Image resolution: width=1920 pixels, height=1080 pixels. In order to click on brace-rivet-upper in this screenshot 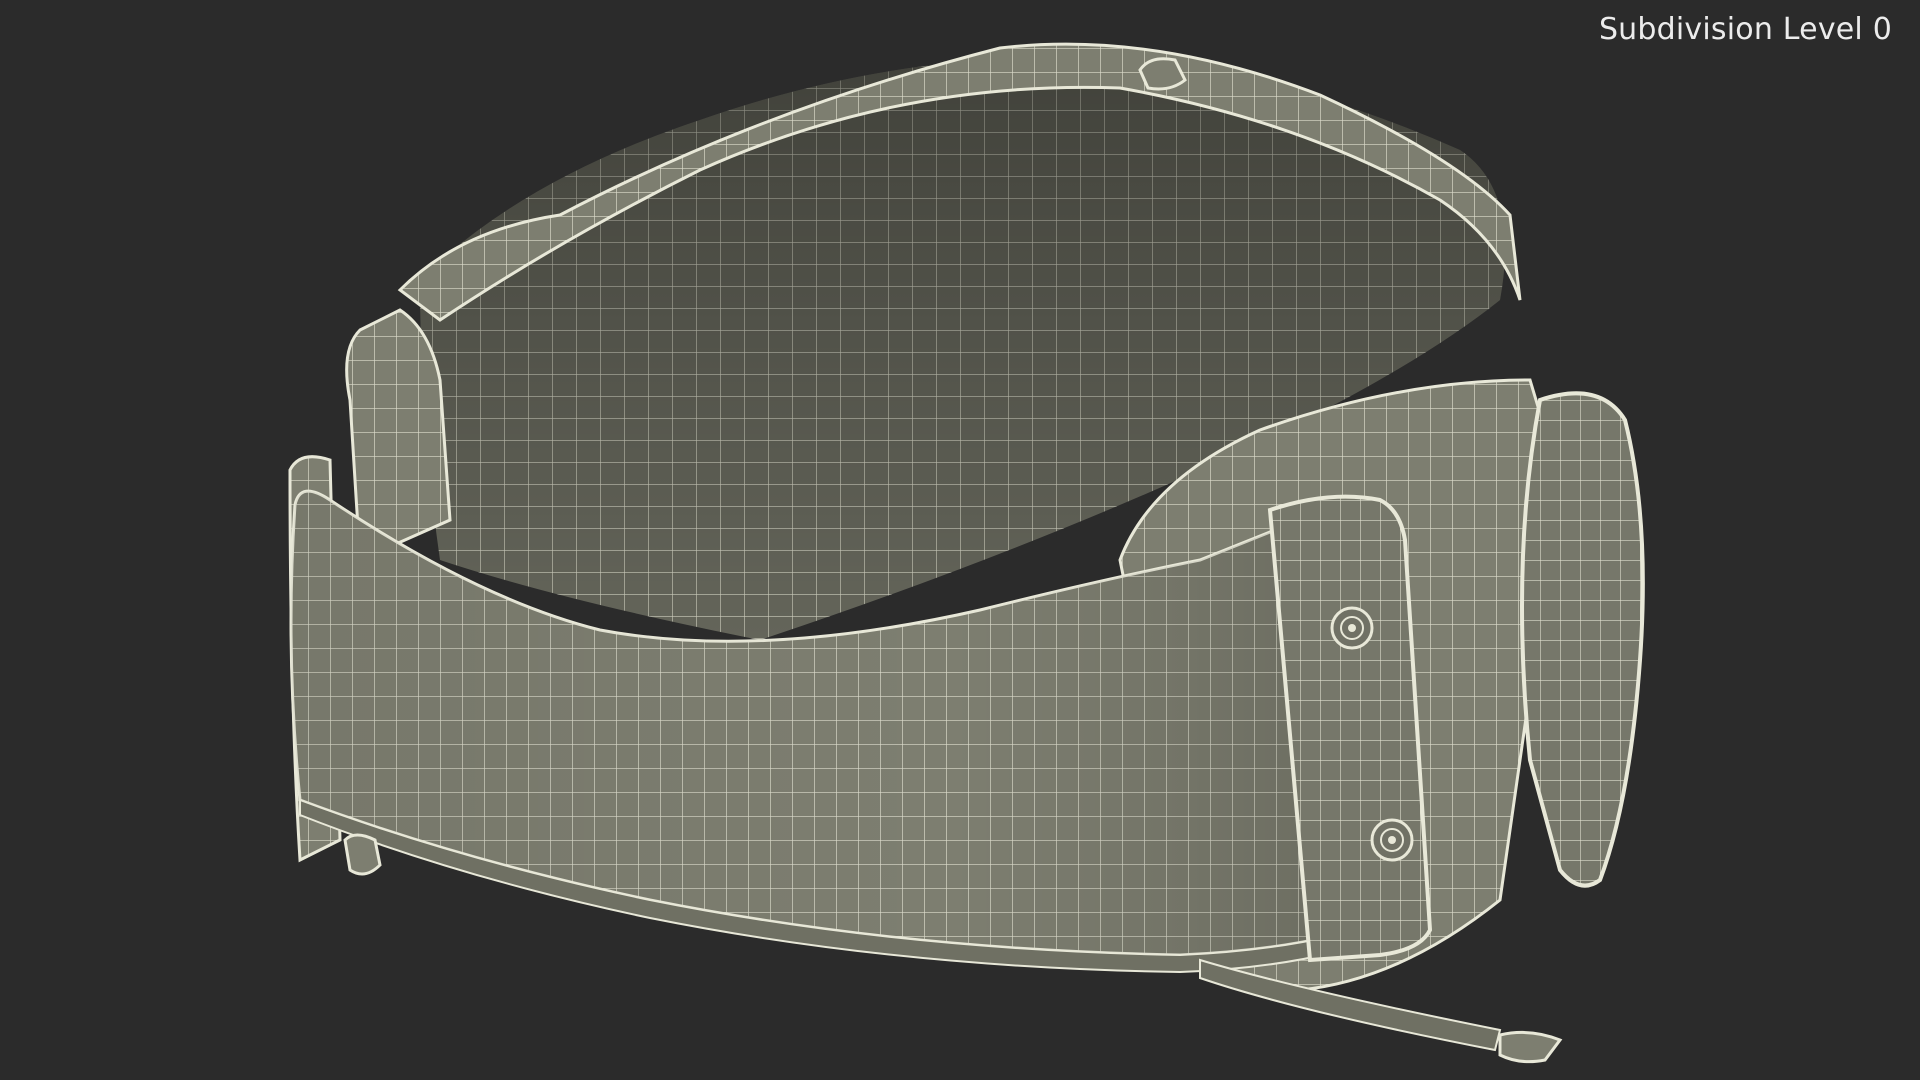, I will do `click(1352, 628)`.